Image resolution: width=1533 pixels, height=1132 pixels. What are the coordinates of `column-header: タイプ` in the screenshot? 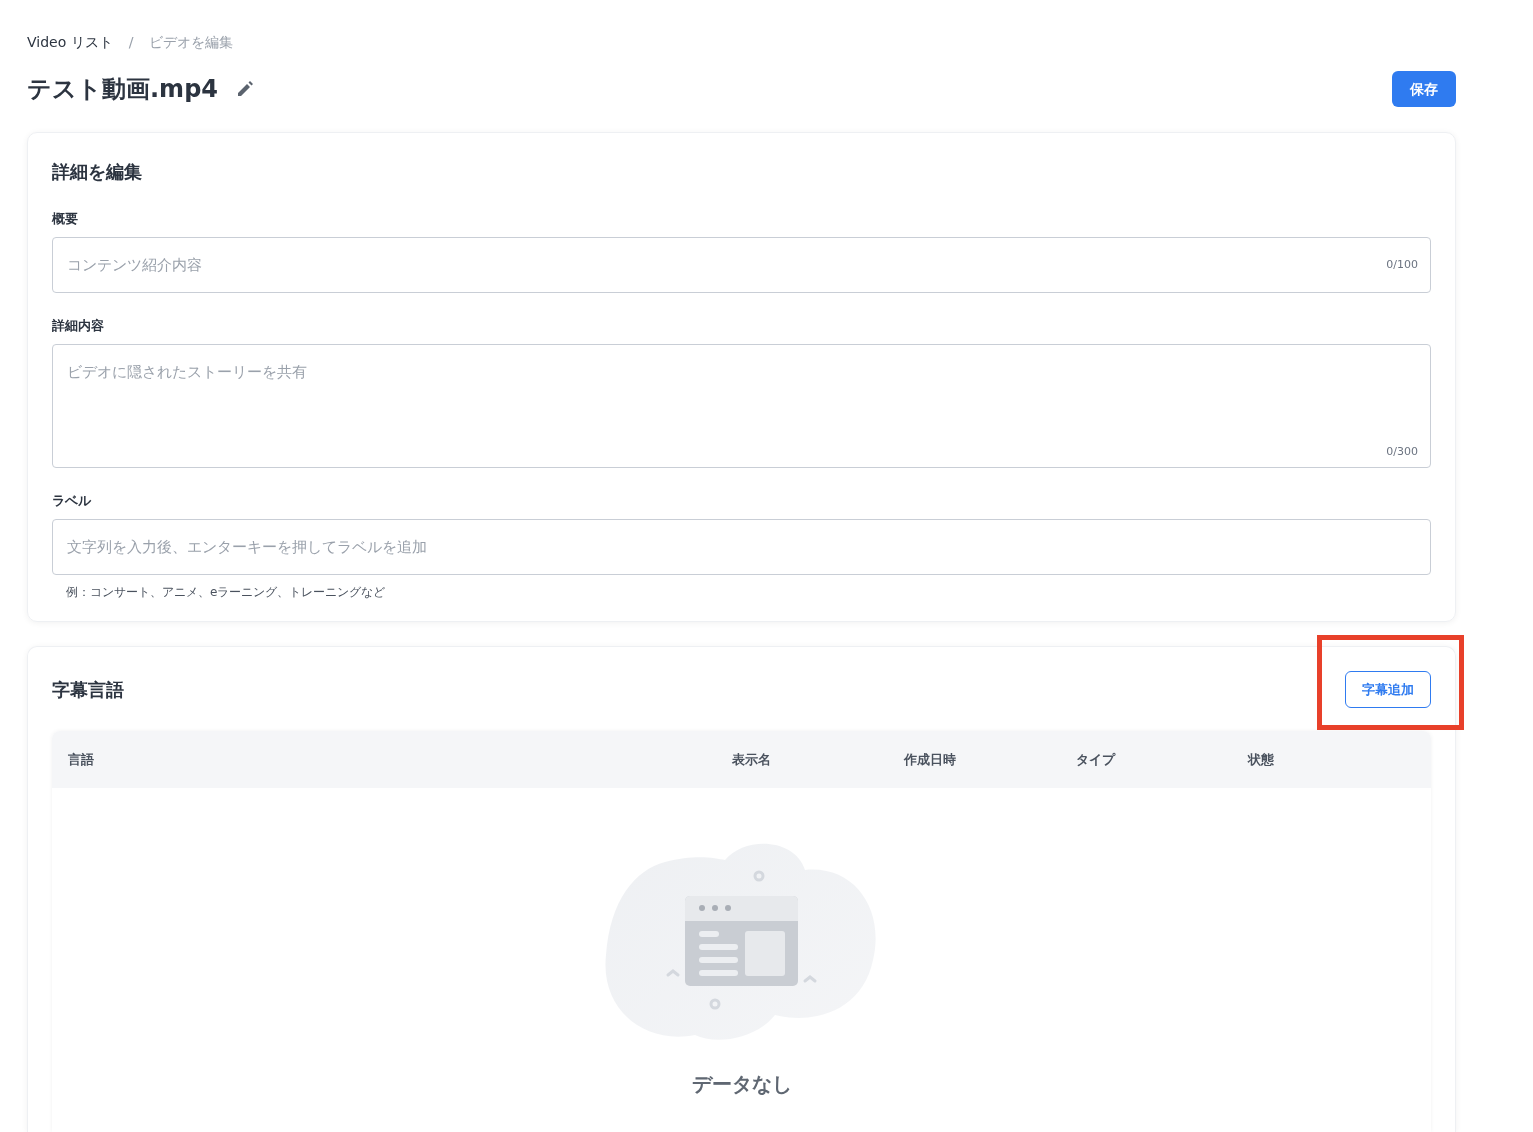 It's located at (1096, 759).